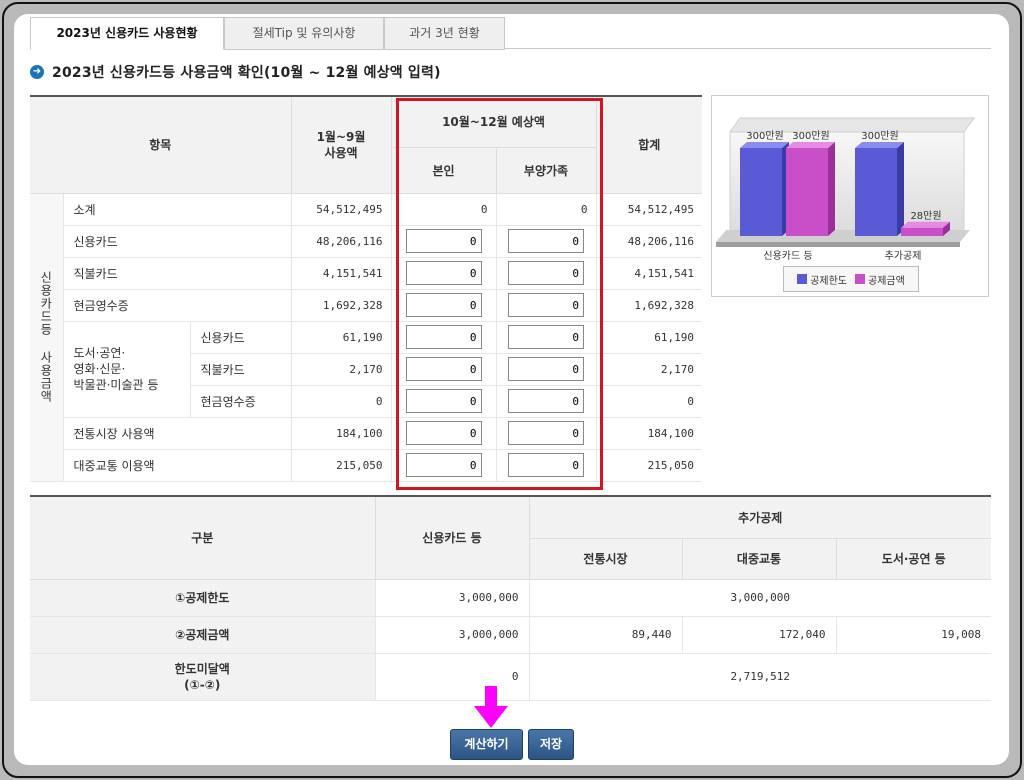 The image size is (1024, 780). Describe the element at coordinates (903, 256) in the screenshot. I see `category-label: 추가공제` at that location.